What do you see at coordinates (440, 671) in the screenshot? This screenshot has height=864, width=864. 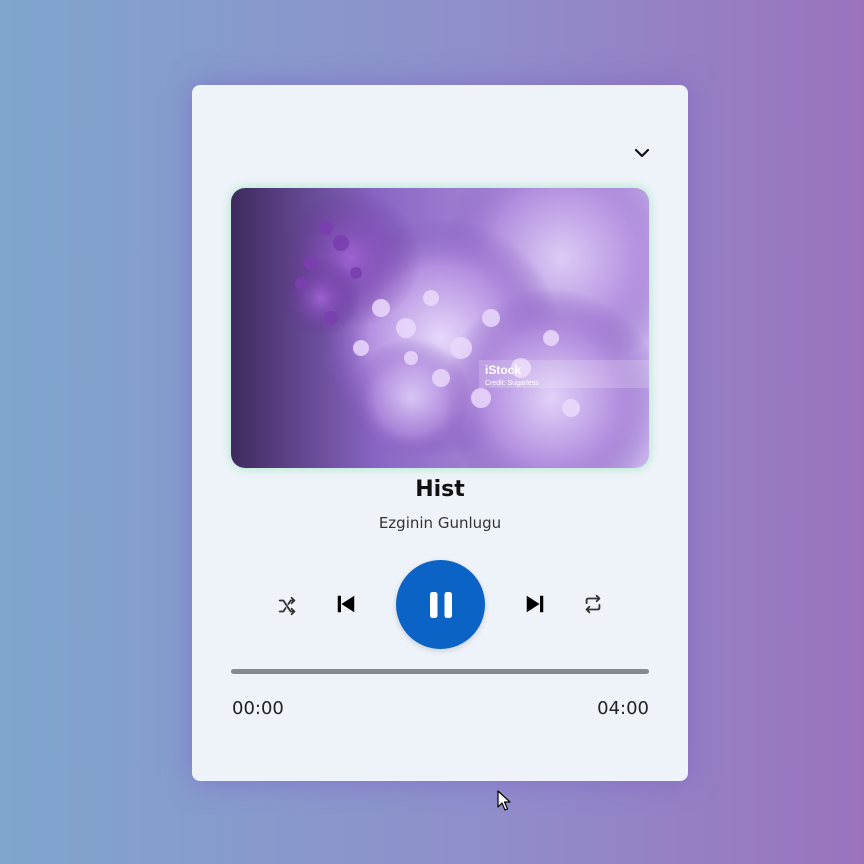 I see `progress-bar` at bounding box center [440, 671].